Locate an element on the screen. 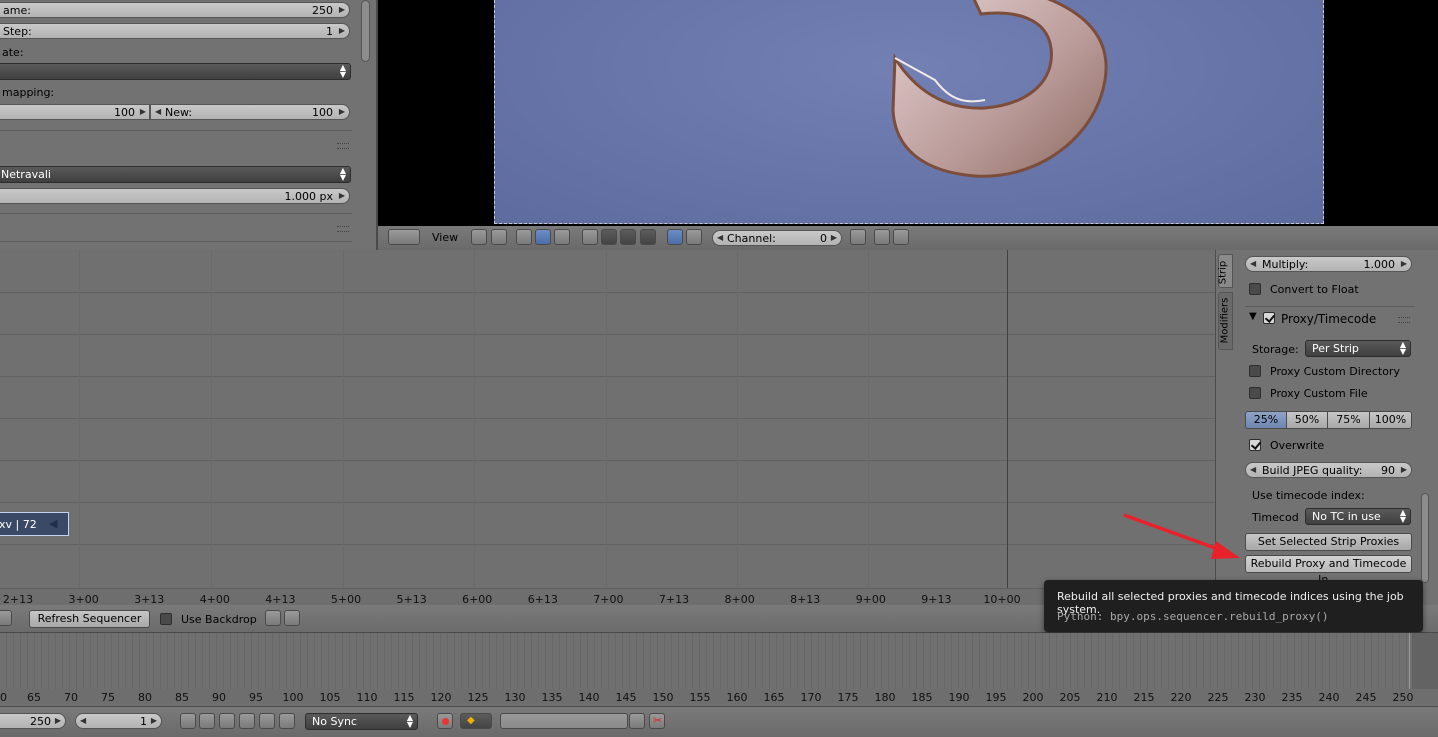 Image resolution: width=1438 pixels, height=737 pixels. frame-tick-label: 65 is located at coordinates (34, 697).